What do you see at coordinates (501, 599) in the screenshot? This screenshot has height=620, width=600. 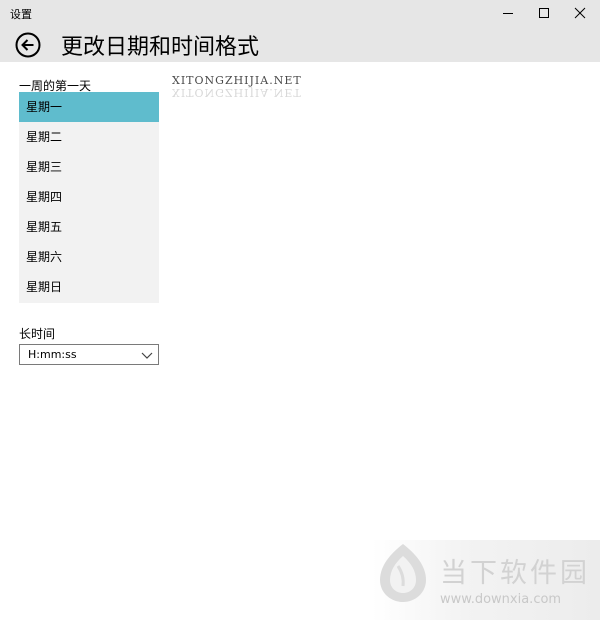 I see `watermark-url: www.downxia.com` at bounding box center [501, 599].